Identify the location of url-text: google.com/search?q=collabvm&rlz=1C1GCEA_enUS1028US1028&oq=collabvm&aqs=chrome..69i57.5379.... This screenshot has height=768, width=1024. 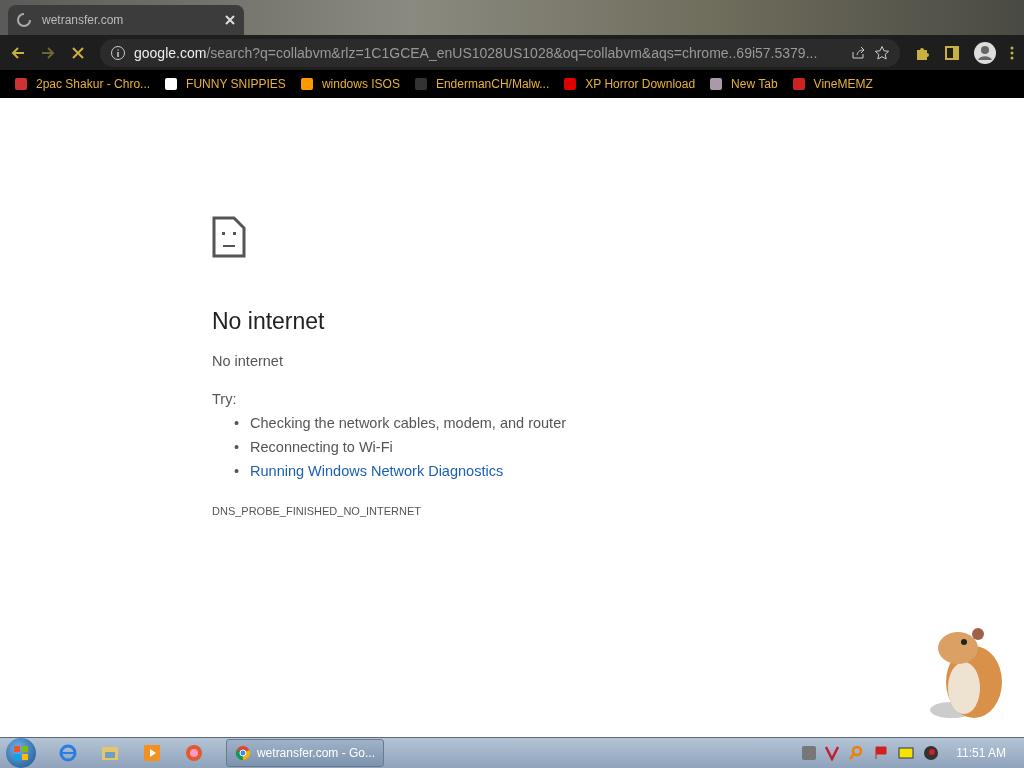
(476, 52).